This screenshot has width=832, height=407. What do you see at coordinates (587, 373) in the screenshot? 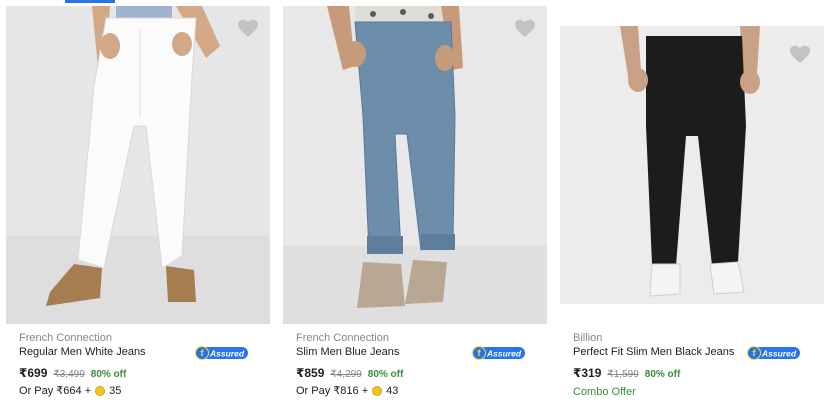
I see `price: ₹319` at bounding box center [587, 373].